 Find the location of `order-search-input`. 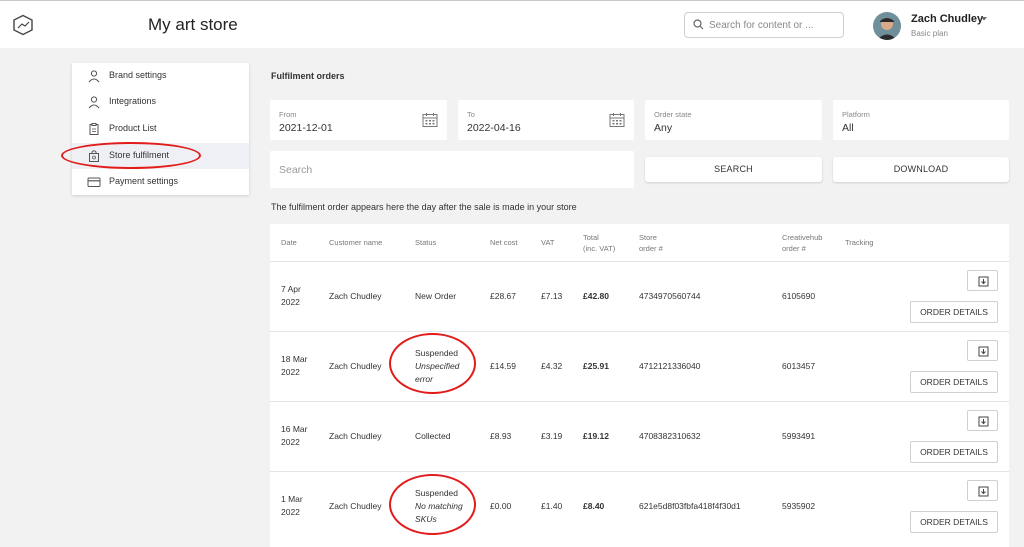

order-search-input is located at coordinates (449, 170).